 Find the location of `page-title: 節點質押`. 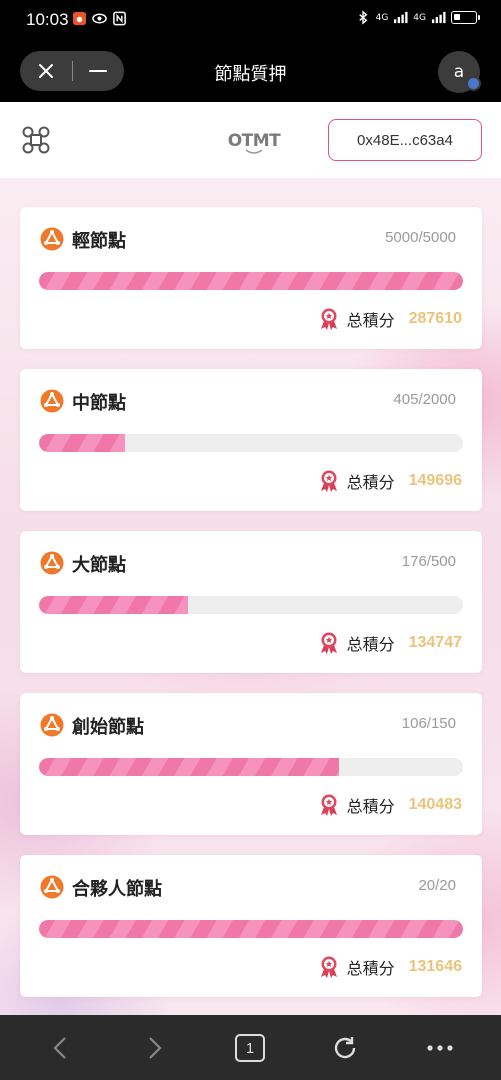

page-title: 節點質押 is located at coordinates (250, 74).